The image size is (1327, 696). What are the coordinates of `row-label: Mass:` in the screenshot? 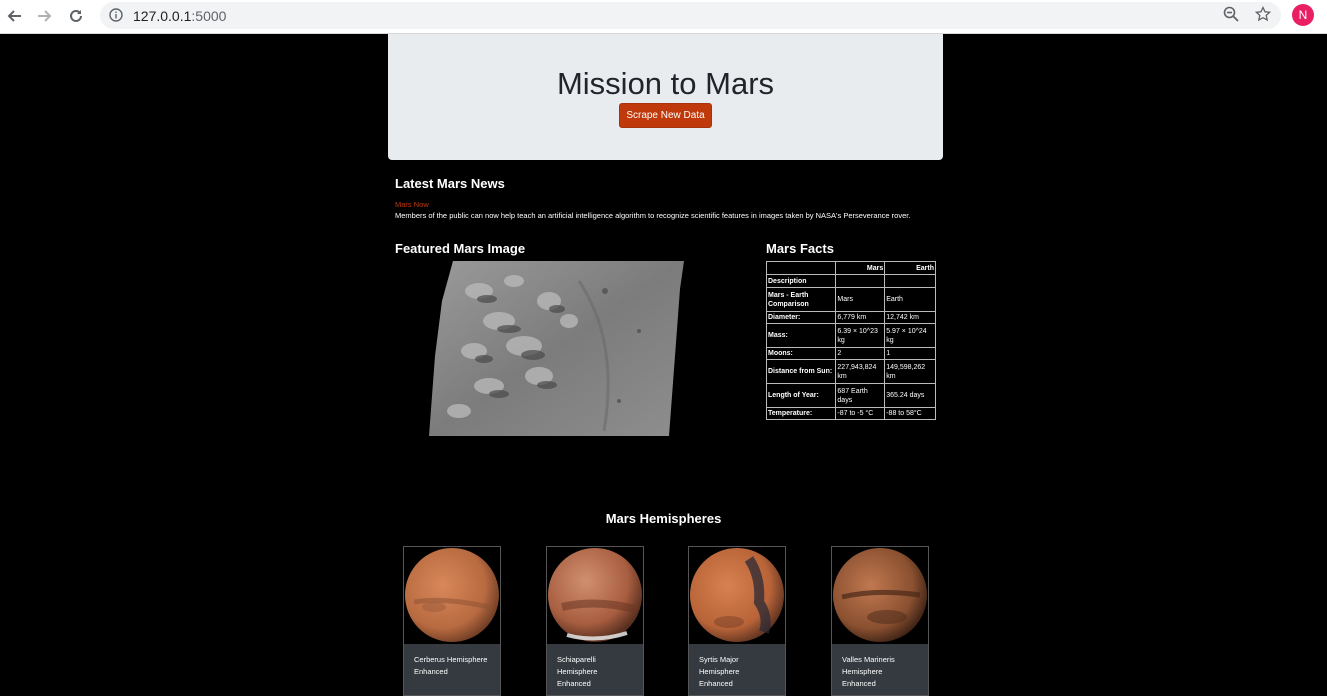 It's located at (801, 335).